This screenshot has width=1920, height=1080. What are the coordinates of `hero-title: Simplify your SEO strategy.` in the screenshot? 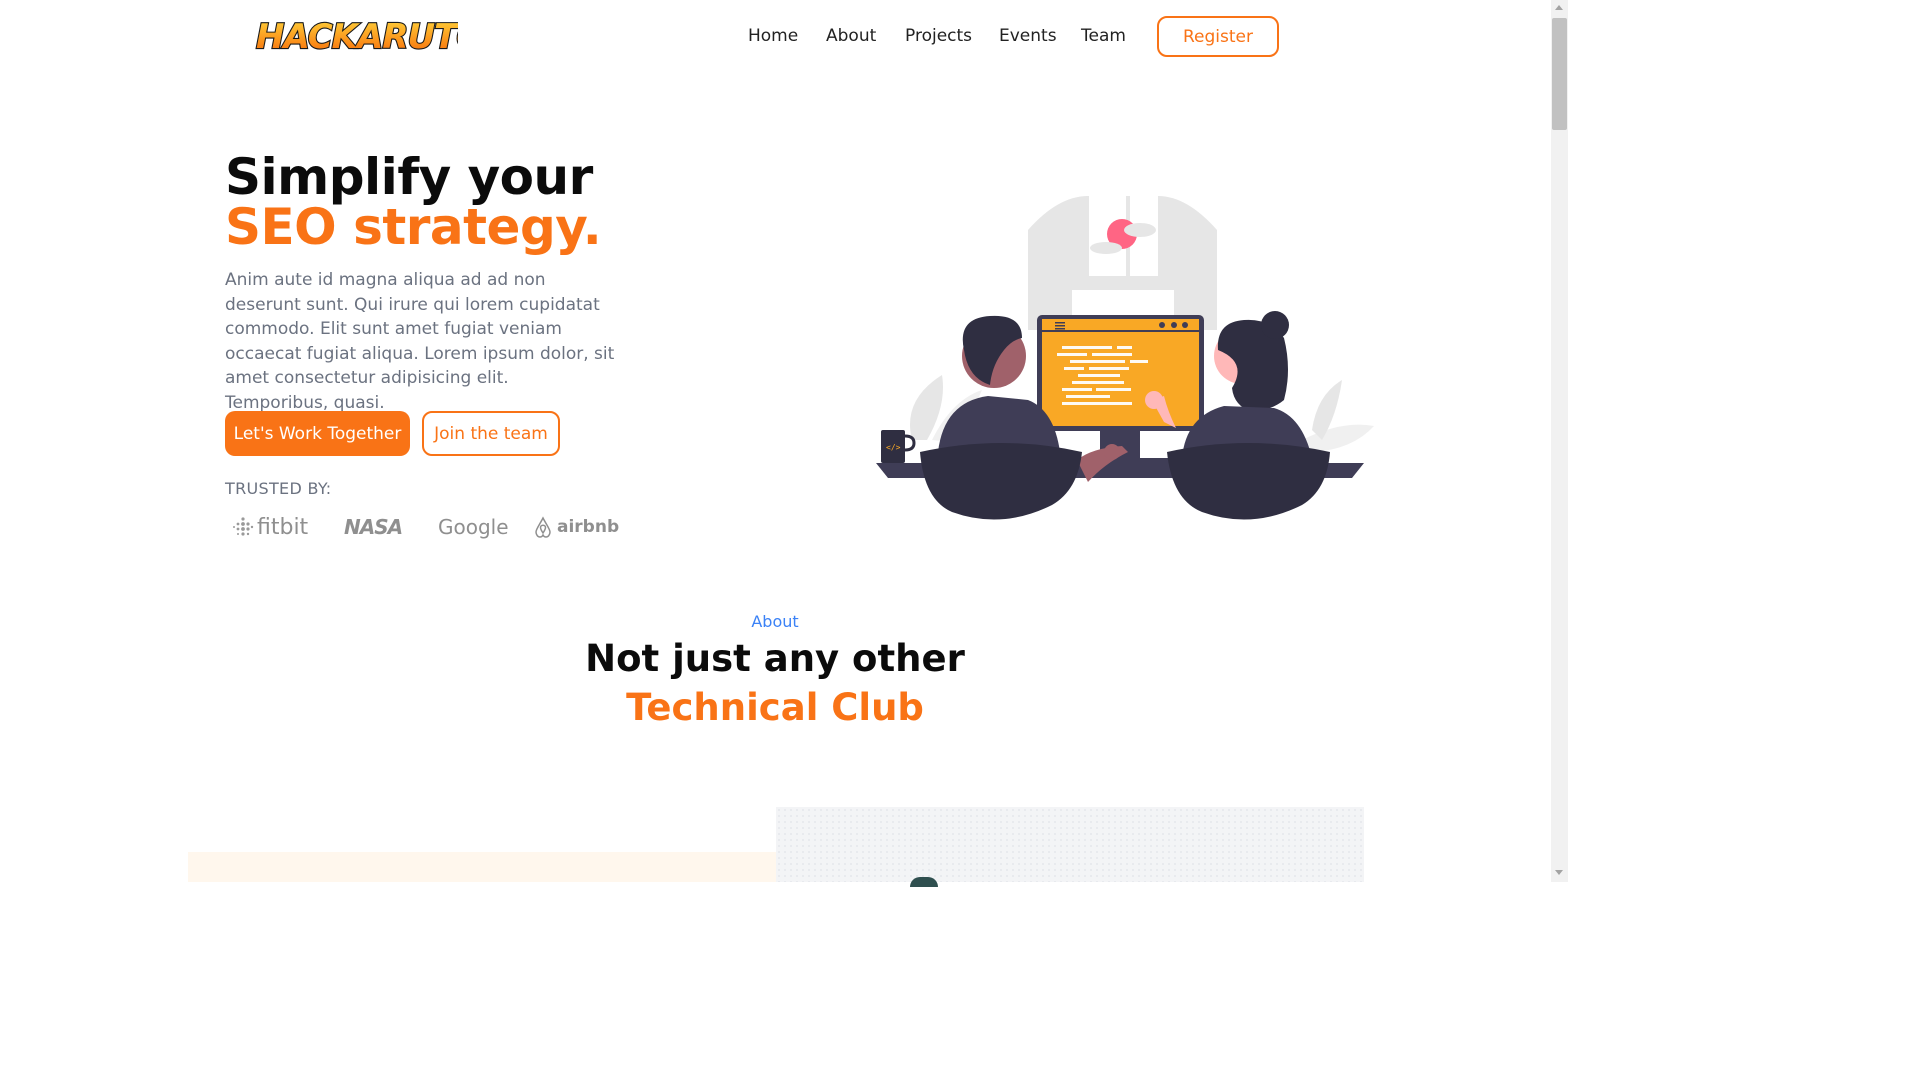 It's located at (413, 202).